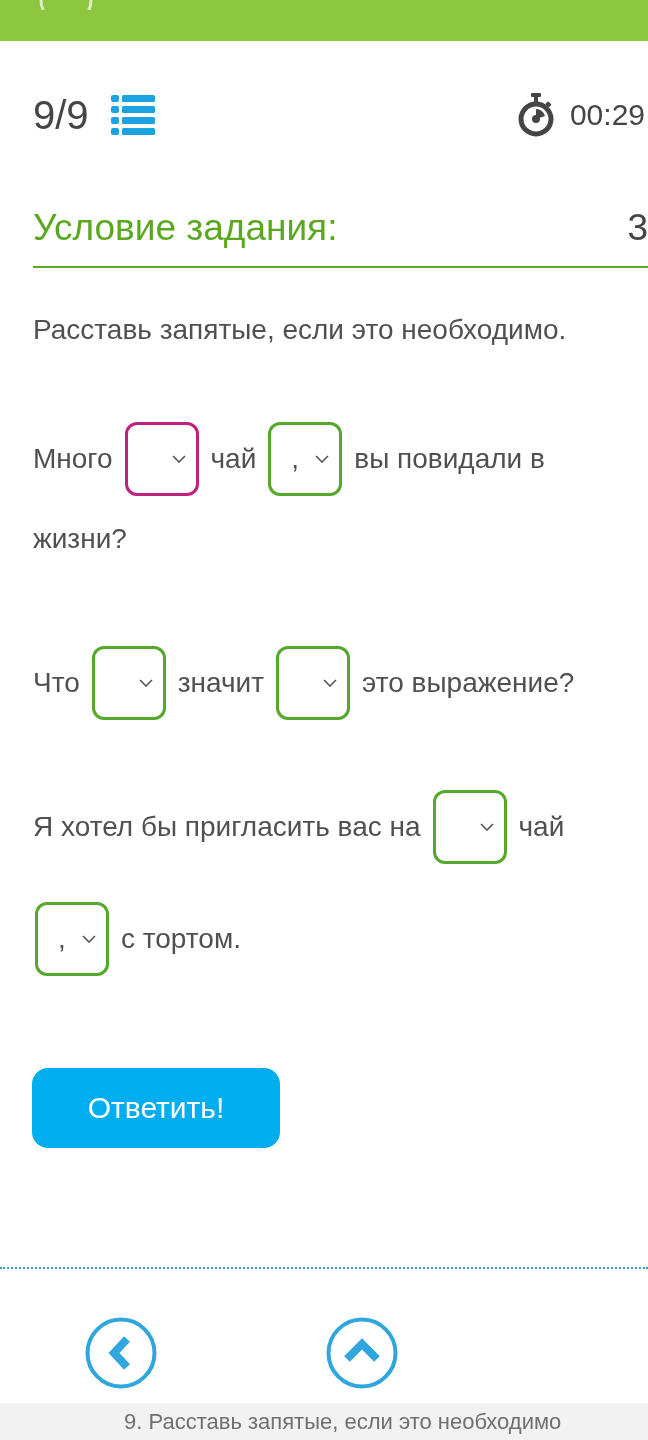 The width and height of the screenshot is (648, 1440). Describe the element at coordinates (468, 683) in the screenshot. I see `sentence-text: это выражение?` at that location.